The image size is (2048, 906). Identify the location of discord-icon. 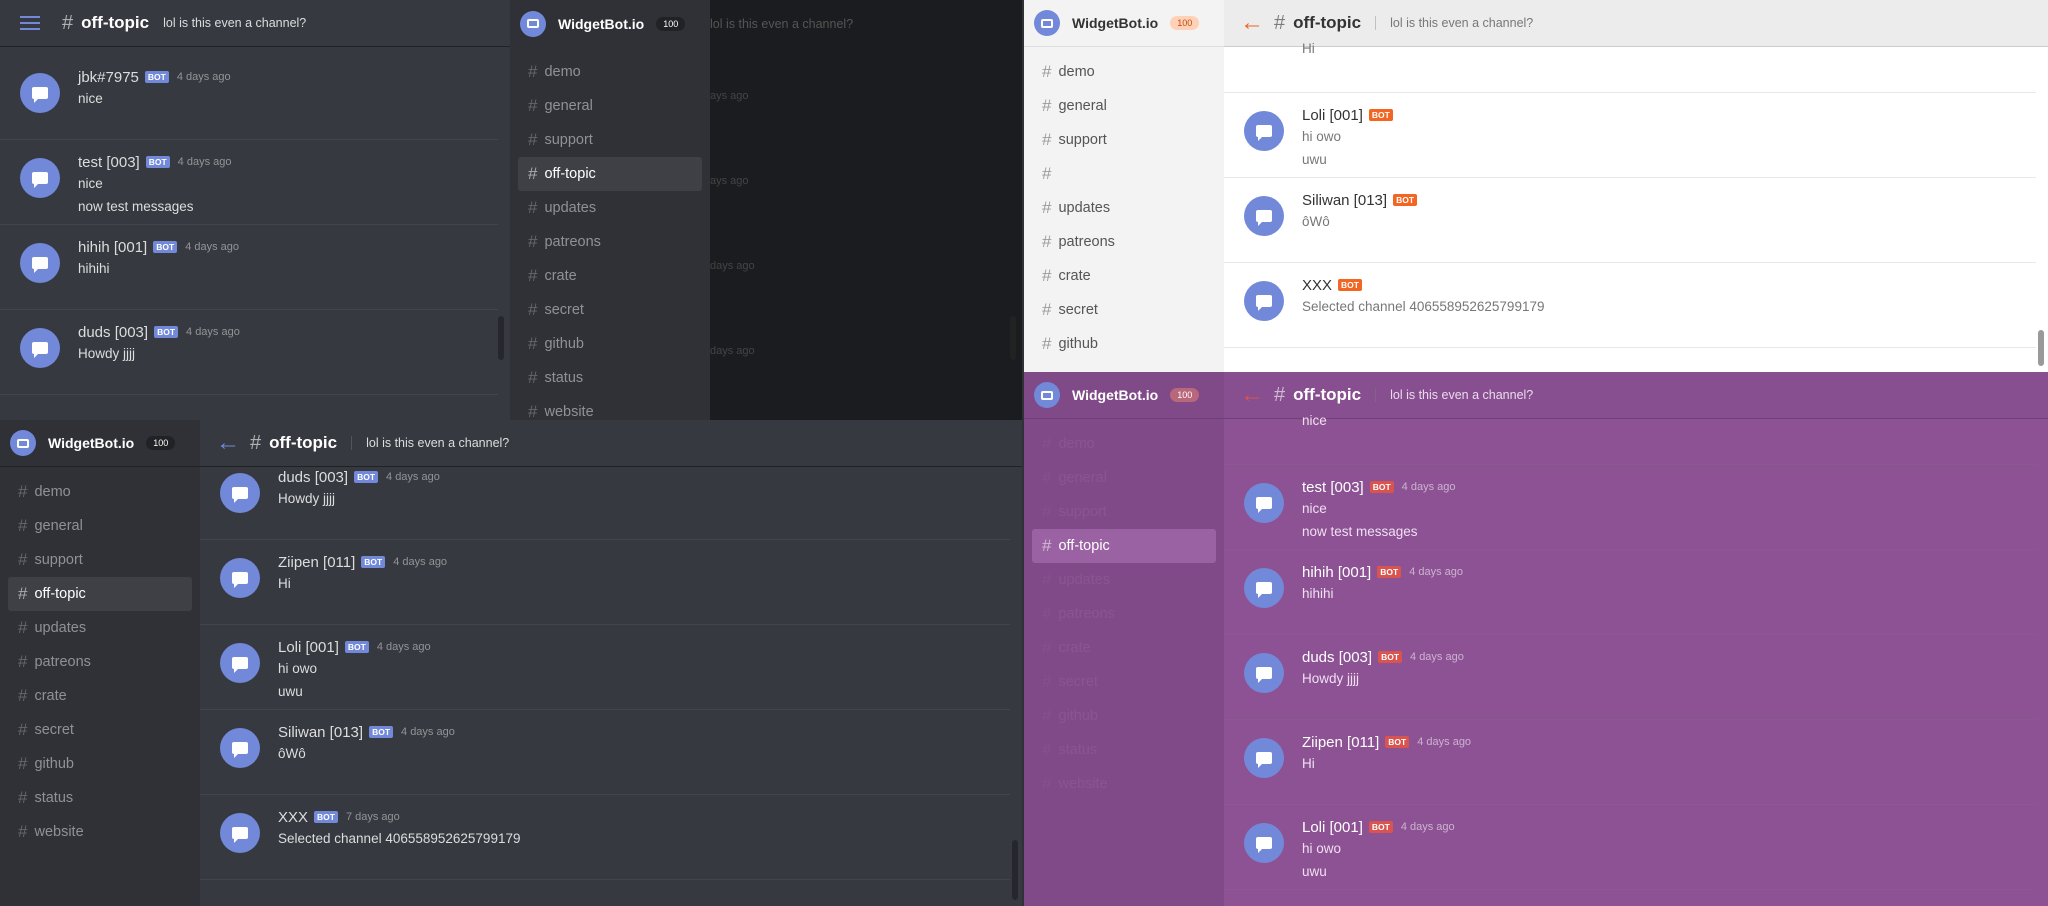
(40, 93).